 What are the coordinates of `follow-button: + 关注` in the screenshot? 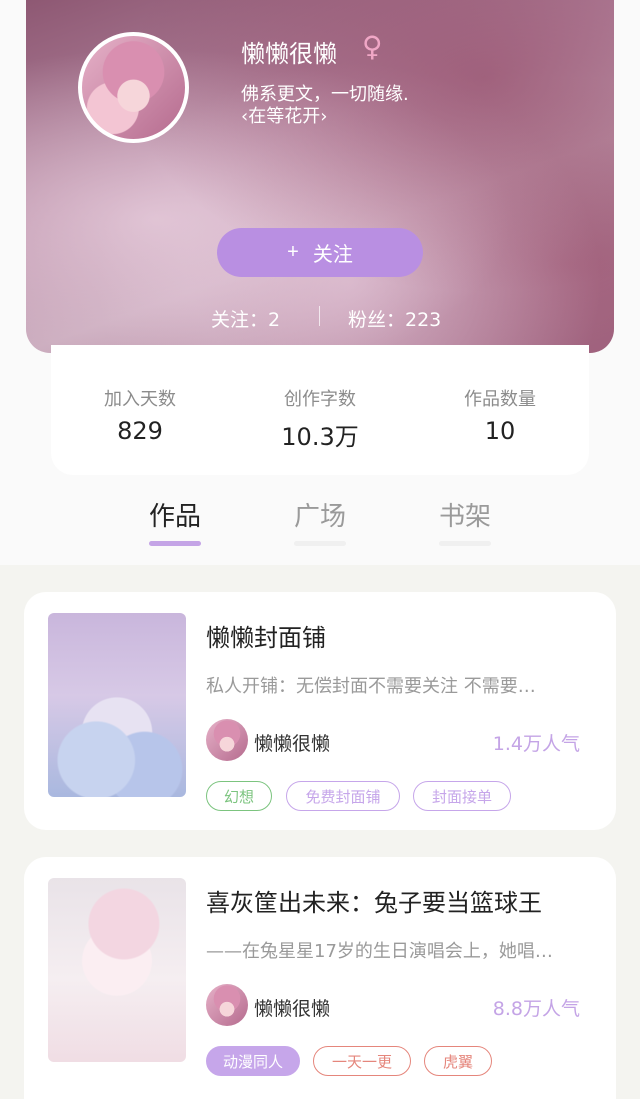 It's located at (320, 252).